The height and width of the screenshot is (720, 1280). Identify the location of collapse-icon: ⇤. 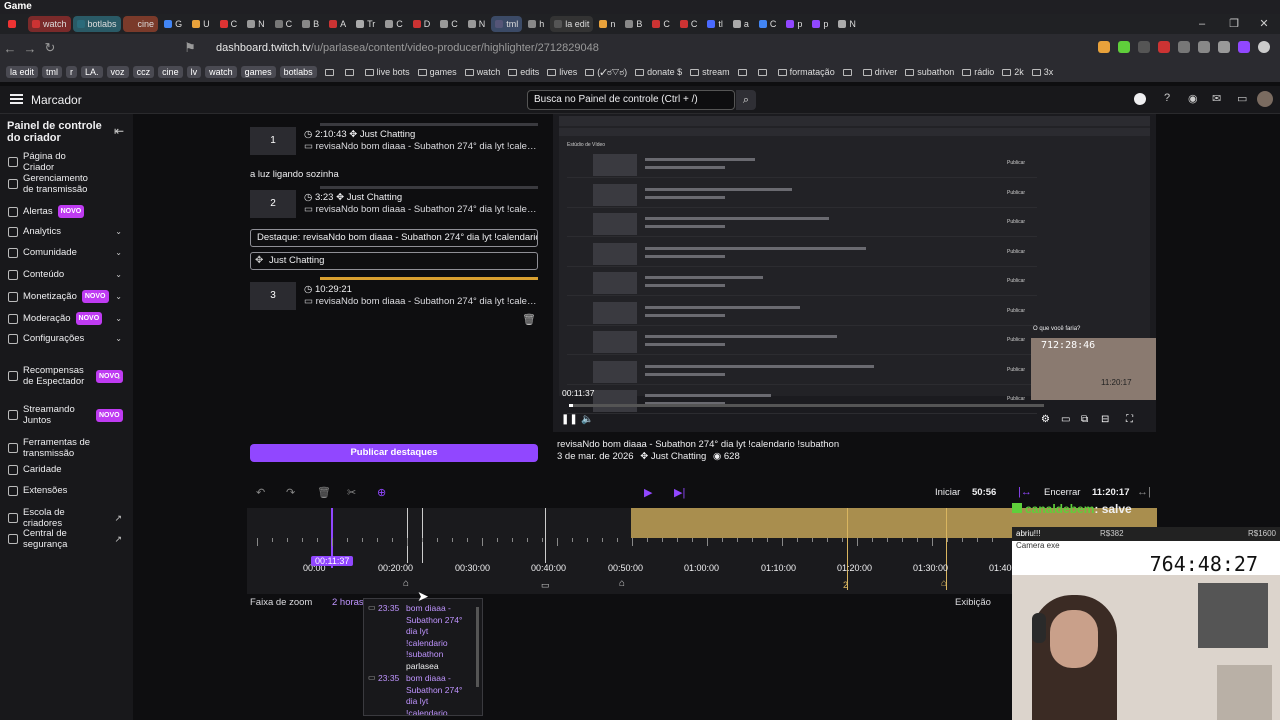
(119, 131).